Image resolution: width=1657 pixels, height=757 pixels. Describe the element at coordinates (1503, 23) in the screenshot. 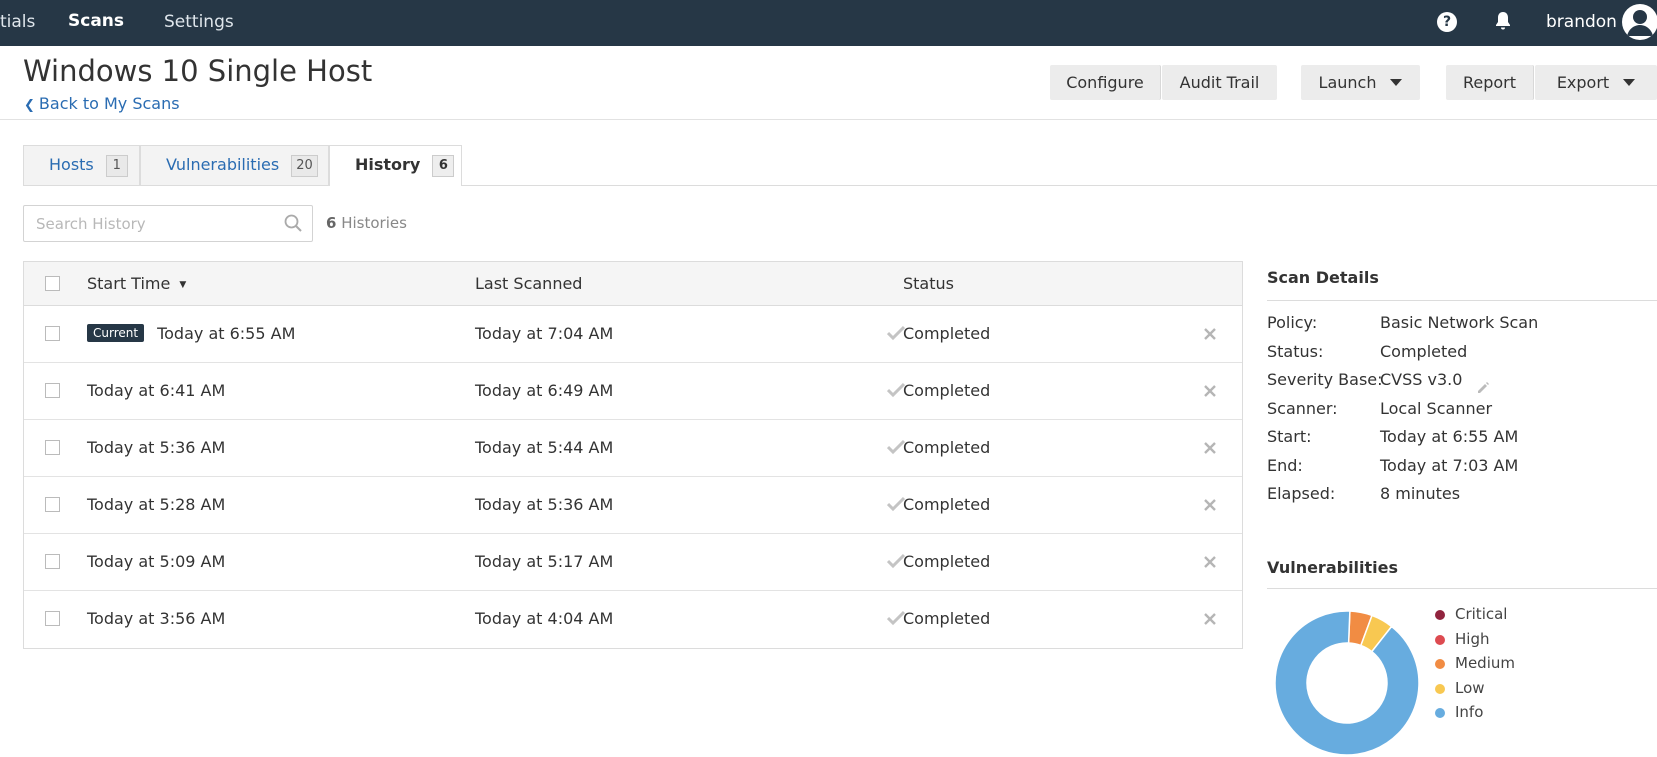

I see `bell-icon` at that location.